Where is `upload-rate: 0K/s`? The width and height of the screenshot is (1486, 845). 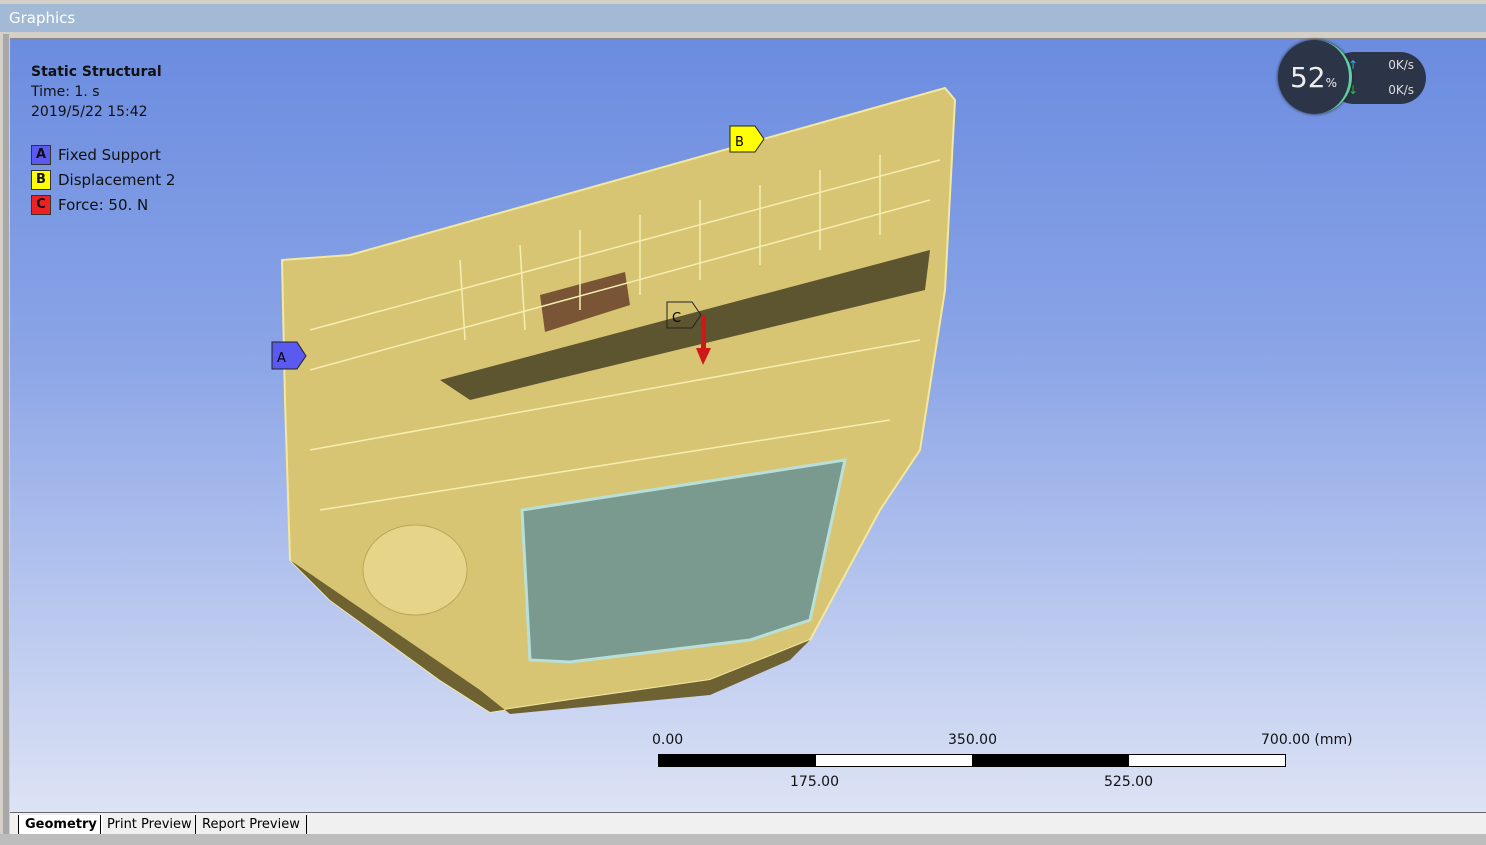
upload-rate: 0K/s is located at coordinates (1401, 65).